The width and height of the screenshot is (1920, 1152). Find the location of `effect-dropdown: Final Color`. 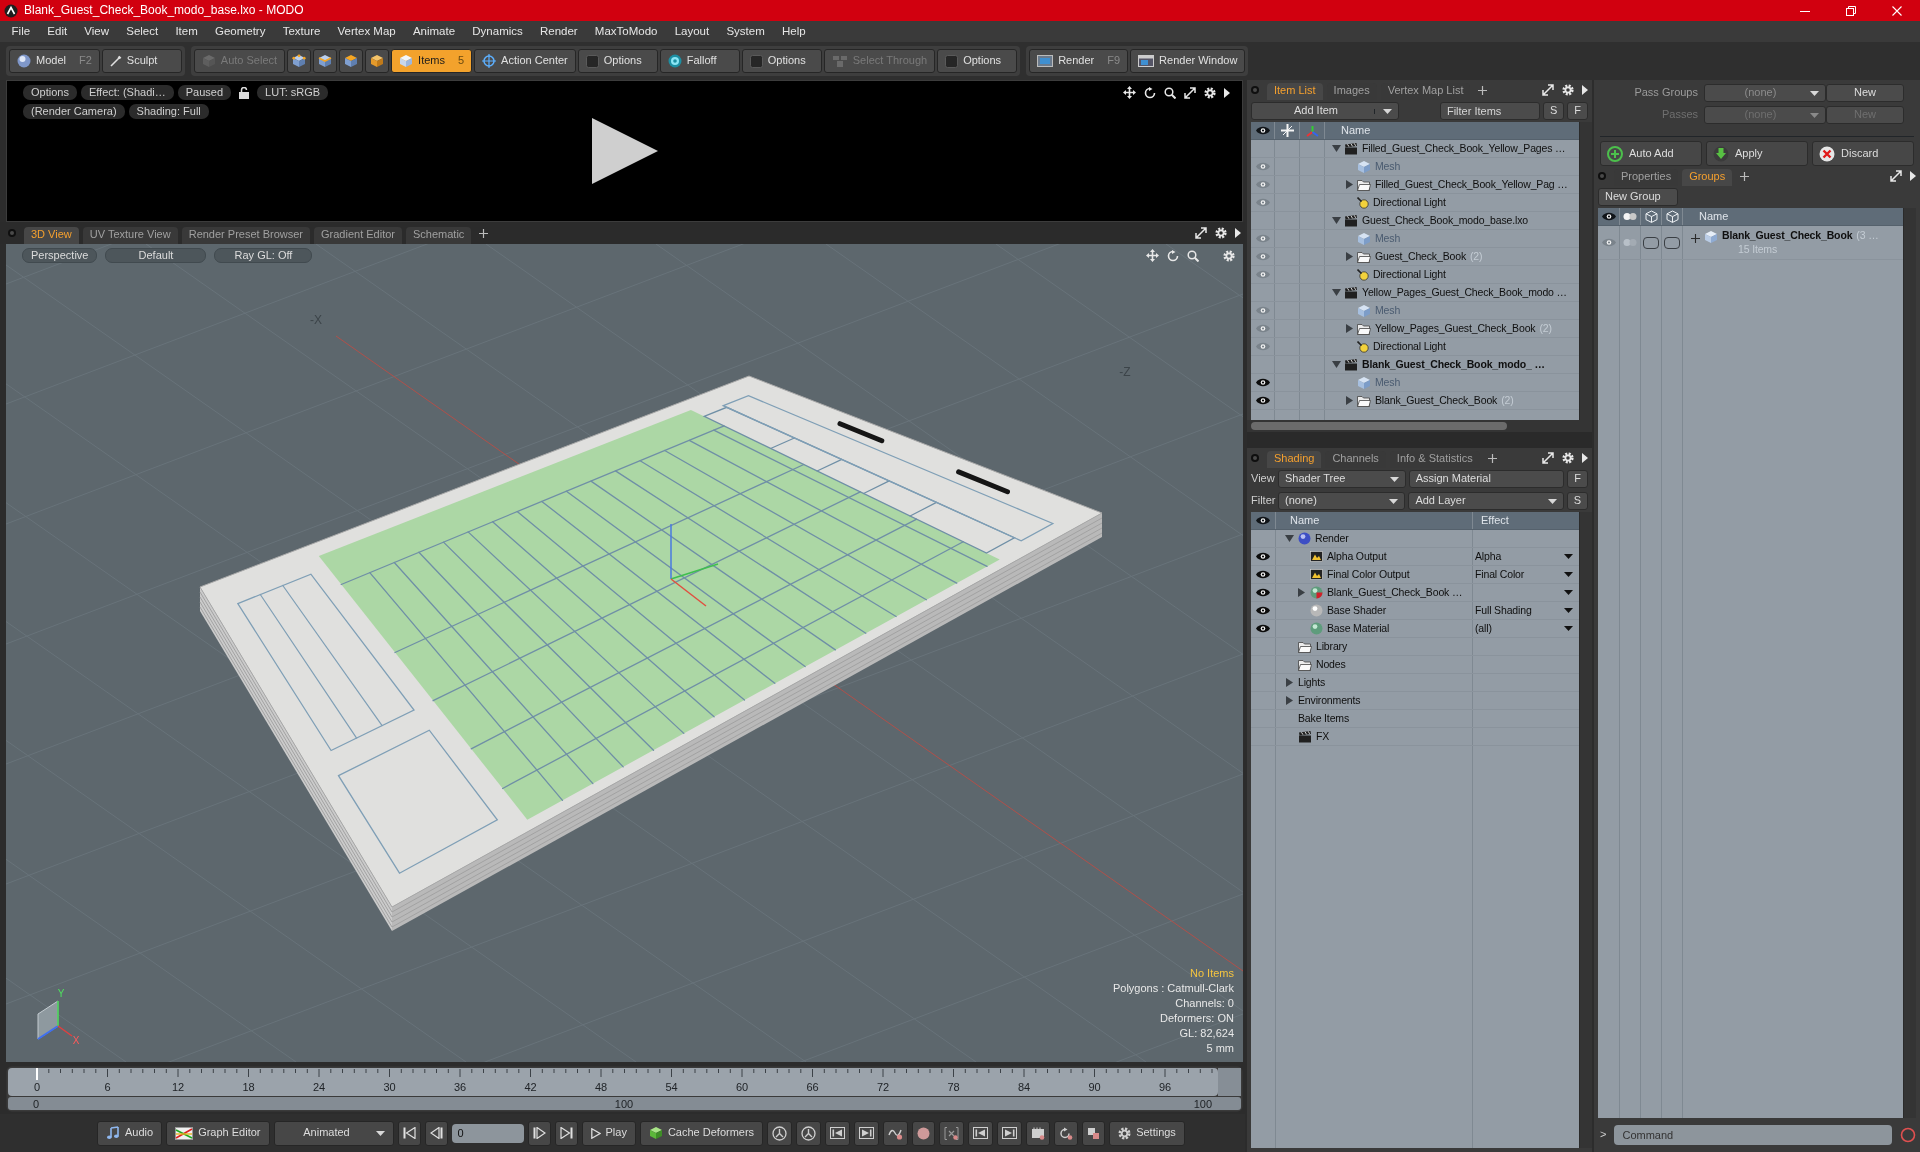

effect-dropdown: Final Color is located at coordinates (1524, 574).